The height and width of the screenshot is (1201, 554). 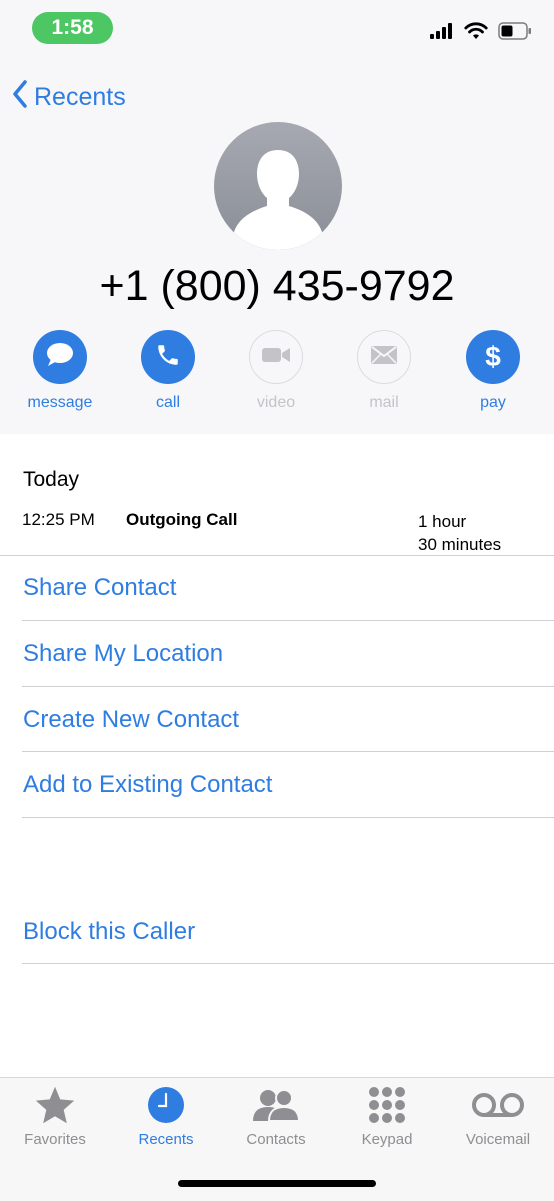 I want to click on pay-label: pay, so click(x=493, y=402).